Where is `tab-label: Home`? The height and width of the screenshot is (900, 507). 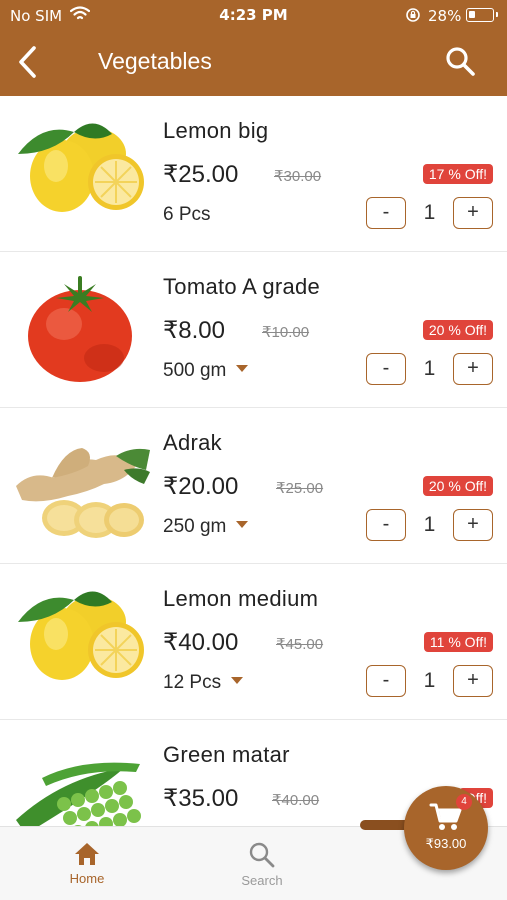 tab-label: Home is located at coordinates (87, 878).